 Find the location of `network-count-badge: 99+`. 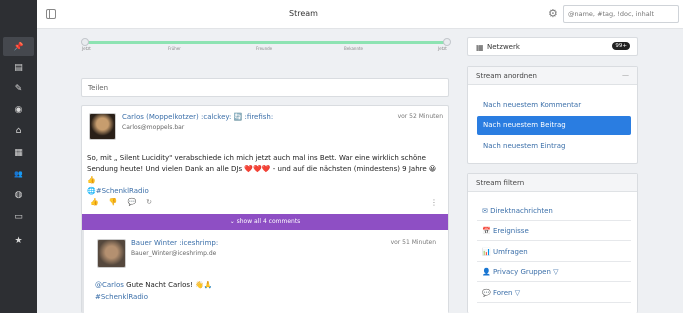

network-count-badge: 99+ is located at coordinates (621, 46).